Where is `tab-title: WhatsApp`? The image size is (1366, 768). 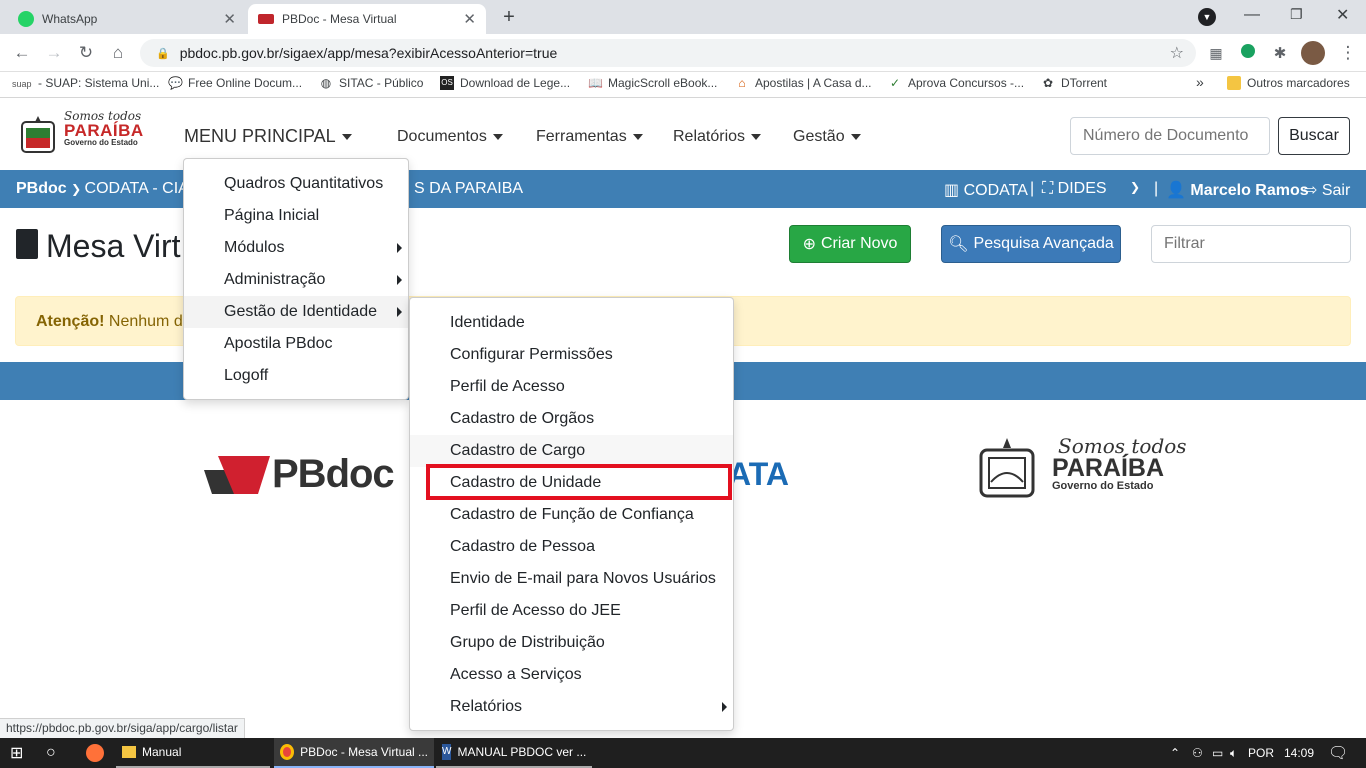
tab-title: WhatsApp is located at coordinates (70, 19).